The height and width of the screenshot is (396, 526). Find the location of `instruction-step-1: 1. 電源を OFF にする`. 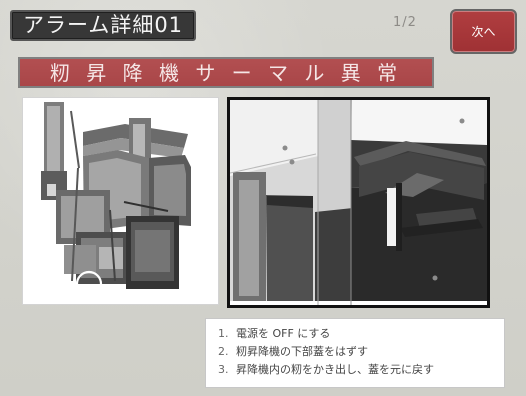

instruction-step-1: 1. 電源を OFF にする is located at coordinates (356, 334).